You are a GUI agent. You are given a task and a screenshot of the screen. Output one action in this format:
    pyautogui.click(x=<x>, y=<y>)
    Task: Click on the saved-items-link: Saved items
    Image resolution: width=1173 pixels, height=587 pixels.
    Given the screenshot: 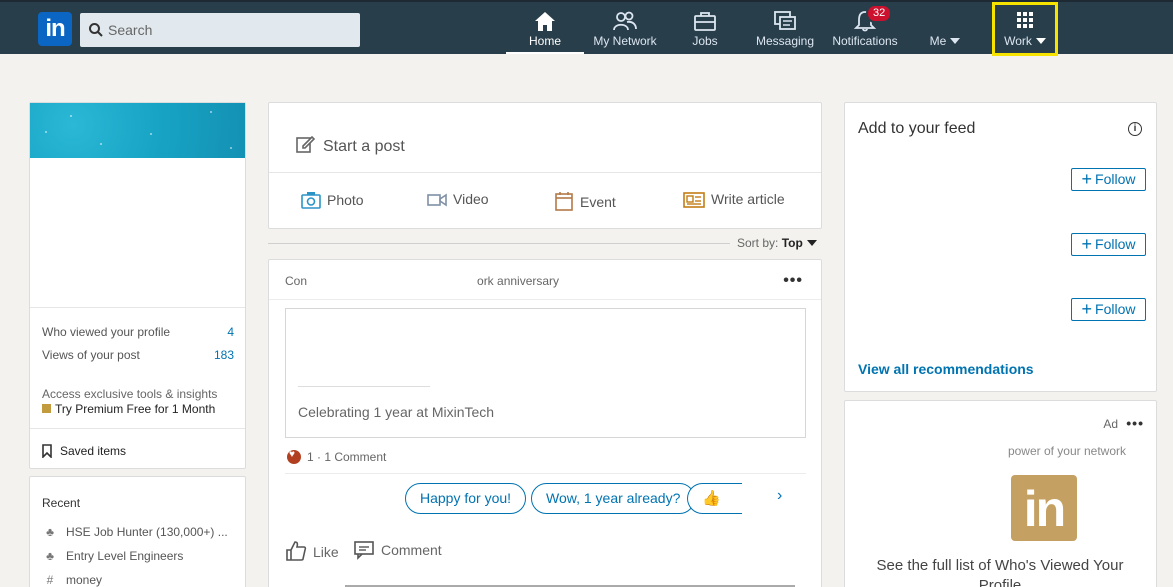 What is the action you would take?
    pyautogui.click(x=84, y=451)
    